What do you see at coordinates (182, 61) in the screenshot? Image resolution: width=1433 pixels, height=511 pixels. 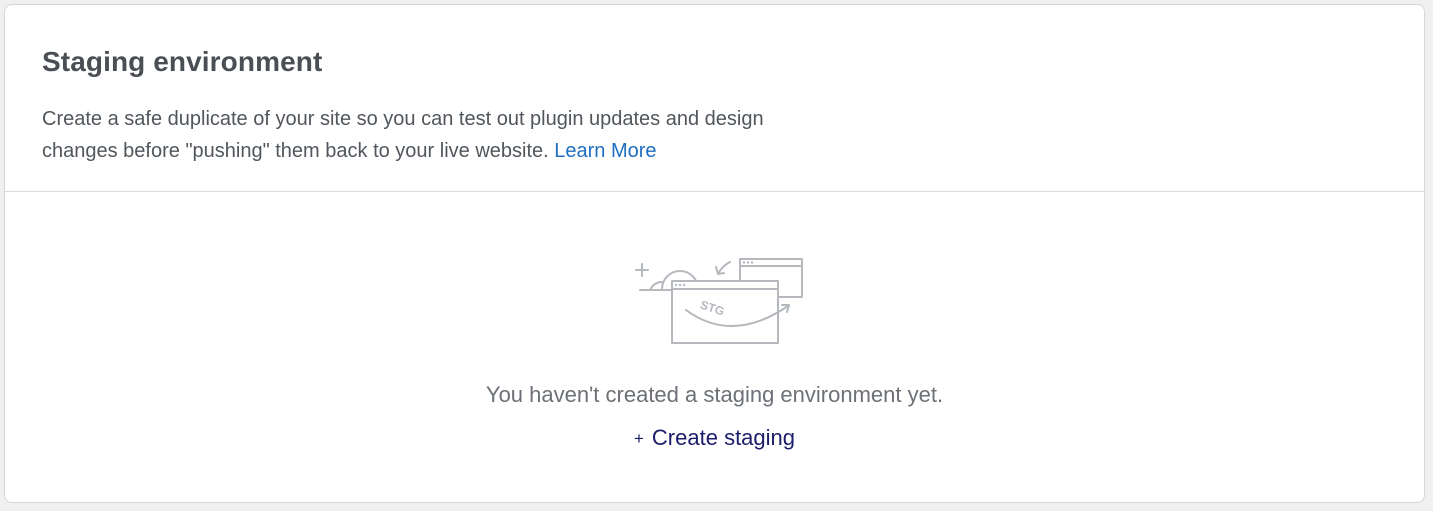 I see `card-title: Staging environment` at bounding box center [182, 61].